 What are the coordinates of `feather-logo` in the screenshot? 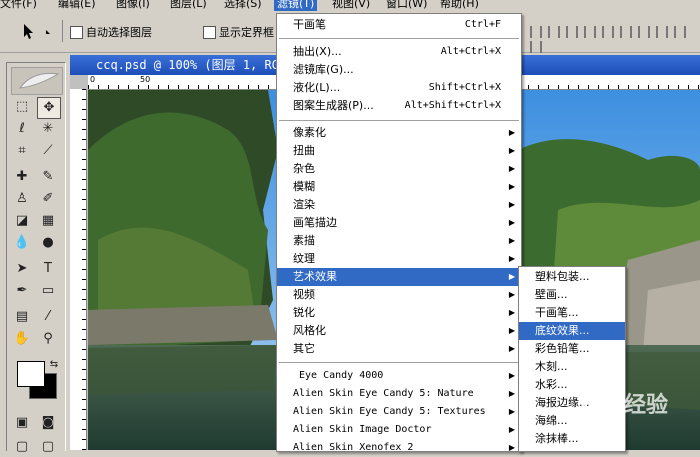 It's located at (37, 81).